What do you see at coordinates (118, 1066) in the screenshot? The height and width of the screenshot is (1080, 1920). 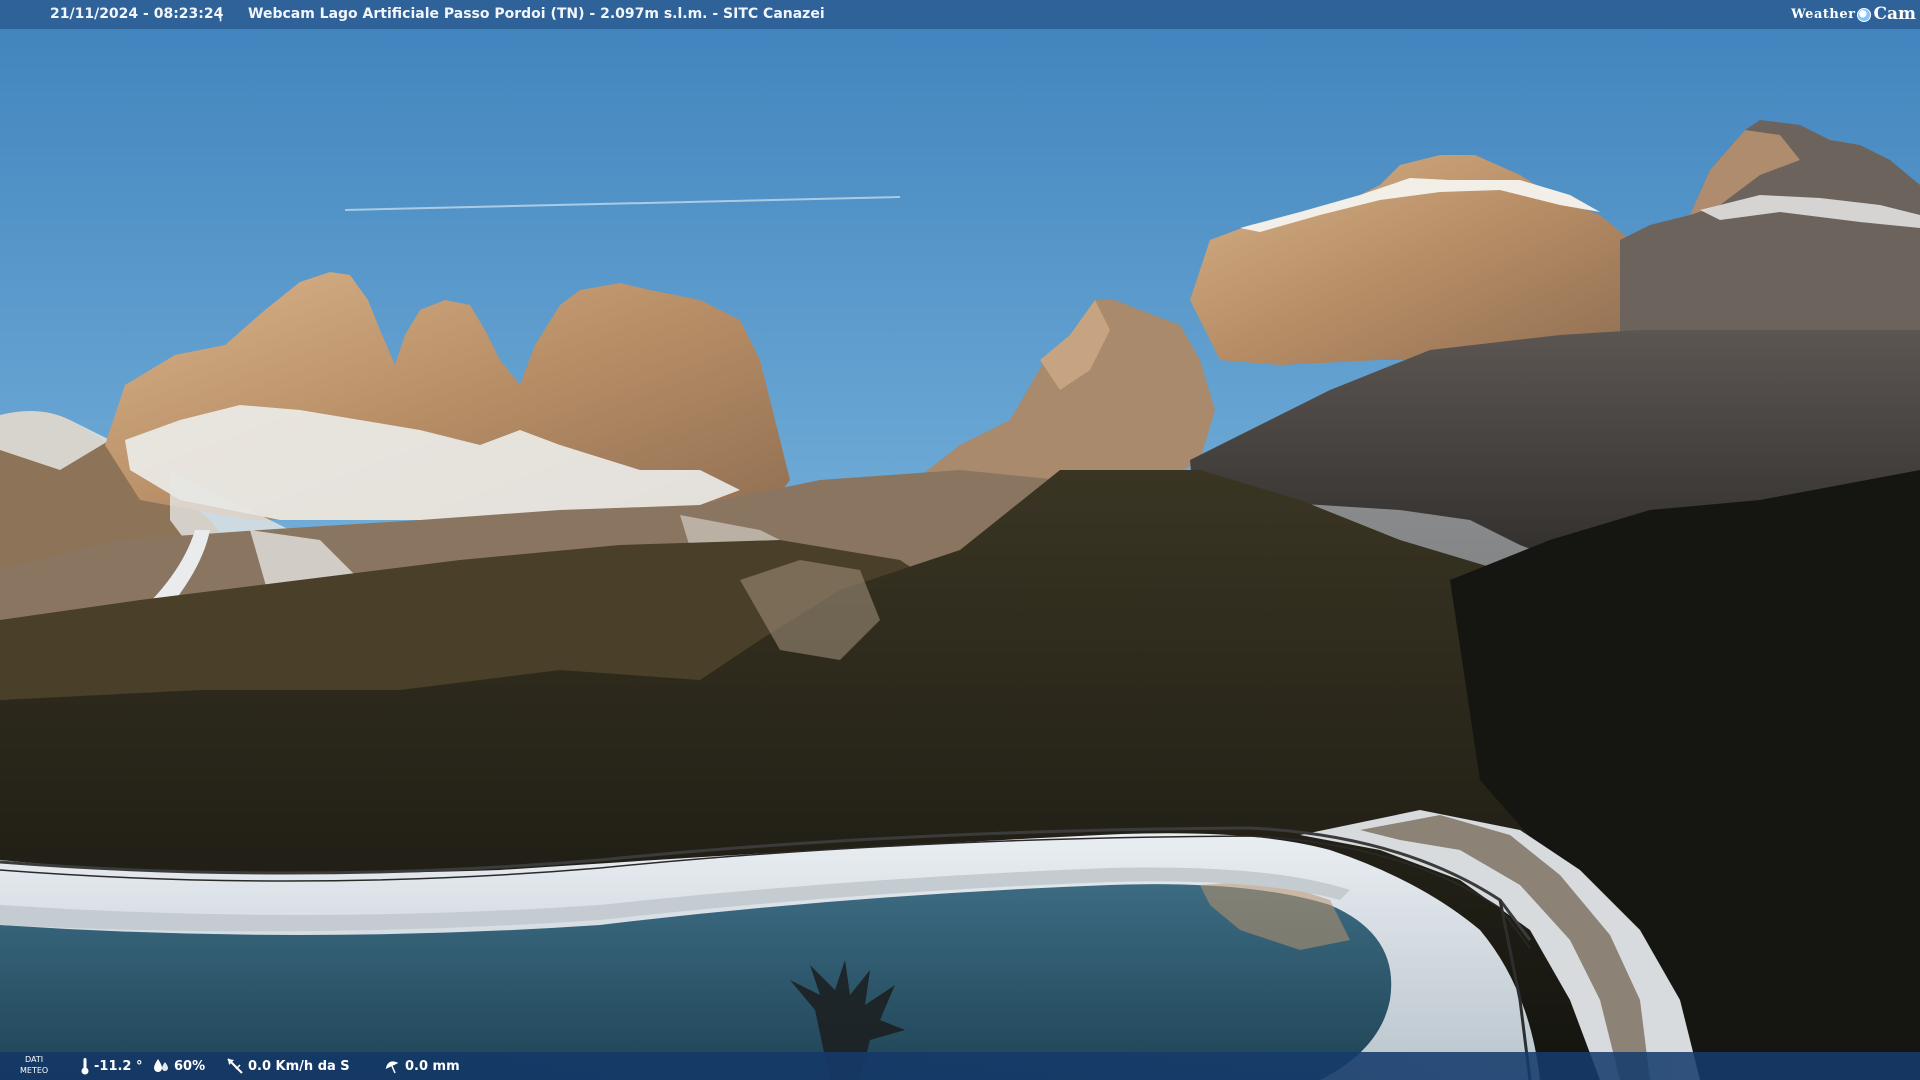 I see `temperature-value: -11.2 °` at bounding box center [118, 1066].